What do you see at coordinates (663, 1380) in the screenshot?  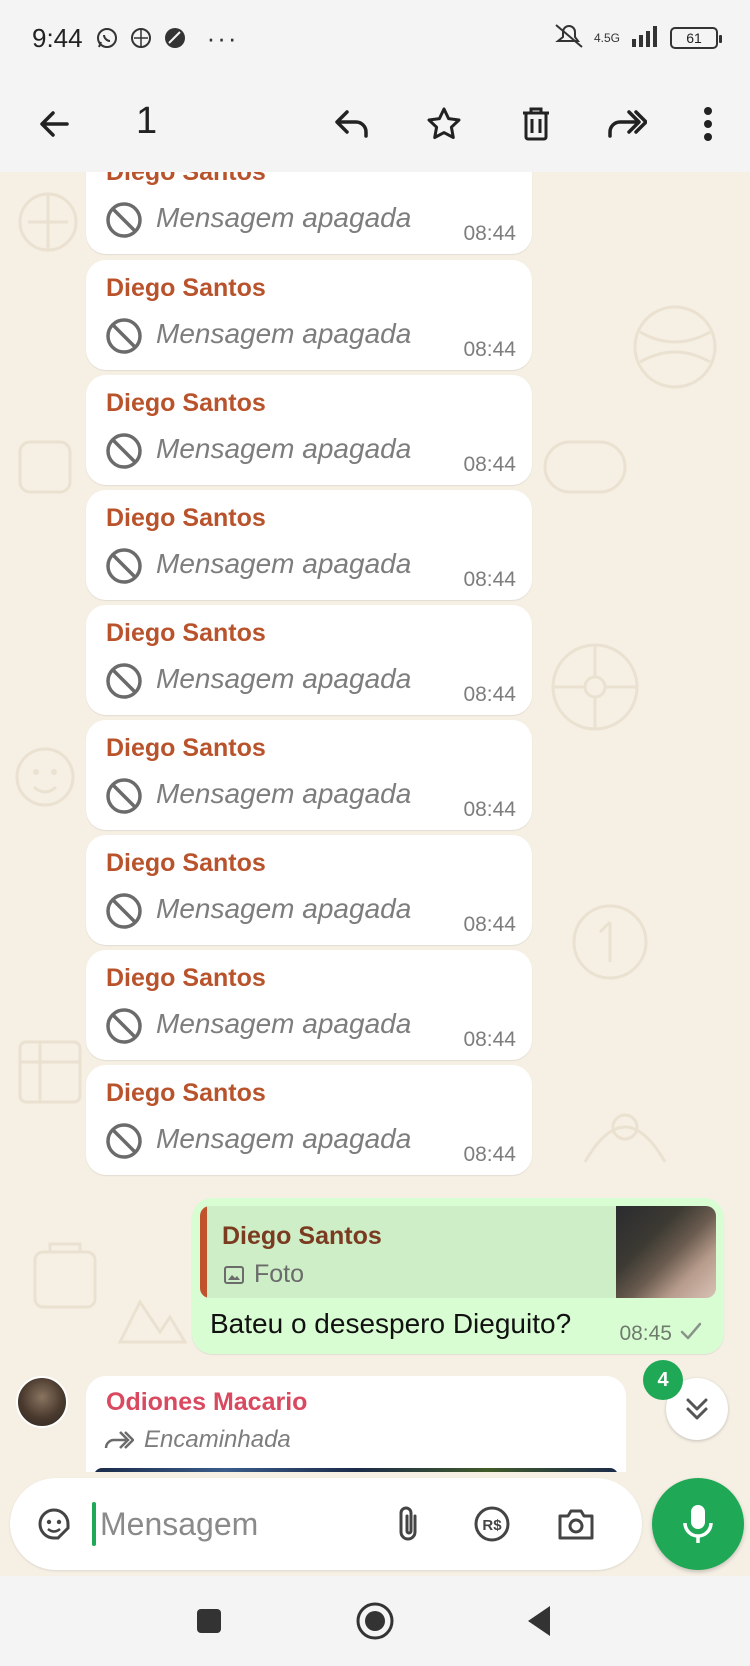 I see `unread-badge: 4` at bounding box center [663, 1380].